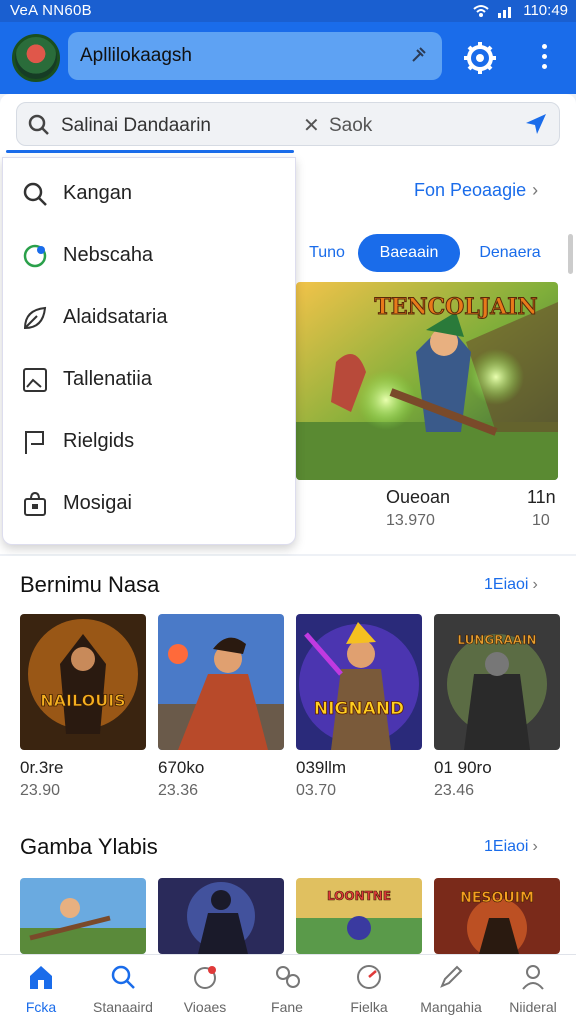 The width and height of the screenshot is (576, 1024). I want to click on game-card: NESOUIM, so click(497, 916).